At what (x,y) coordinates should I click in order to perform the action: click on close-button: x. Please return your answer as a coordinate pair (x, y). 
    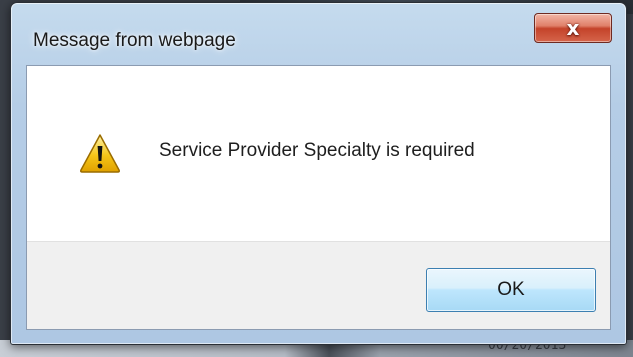
    Looking at the image, I should click on (573, 28).